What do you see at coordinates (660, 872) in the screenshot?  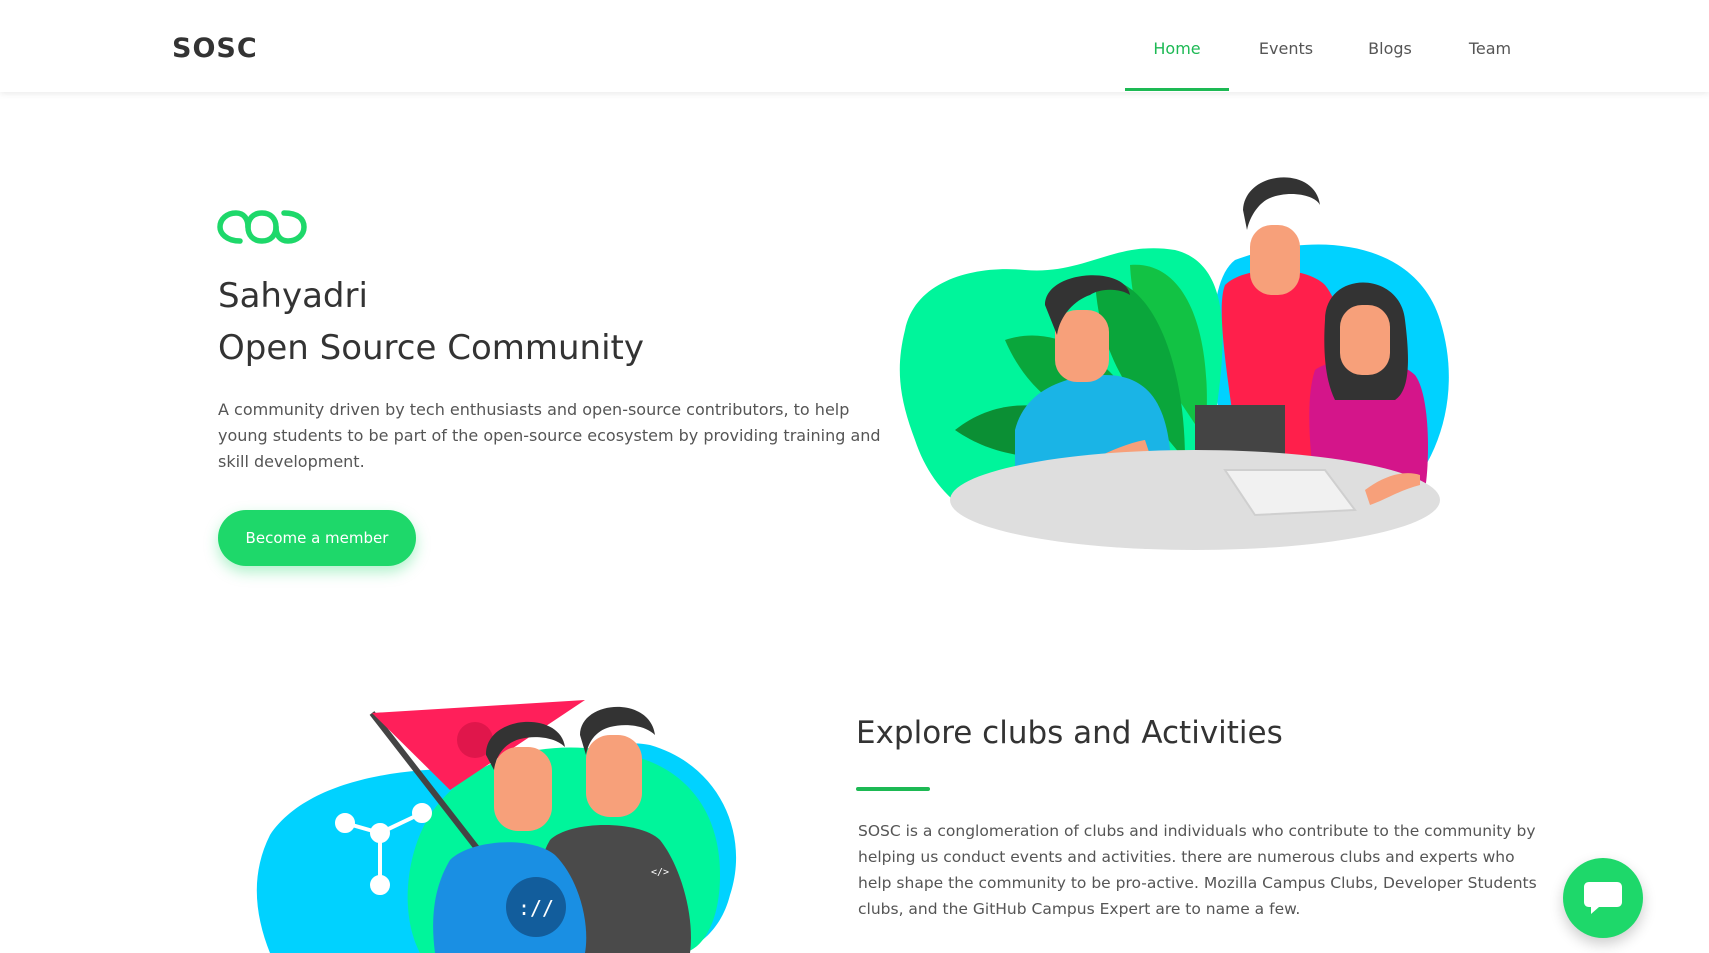 I see `shirt-code-text: </>` at bounding box center [660, 872].